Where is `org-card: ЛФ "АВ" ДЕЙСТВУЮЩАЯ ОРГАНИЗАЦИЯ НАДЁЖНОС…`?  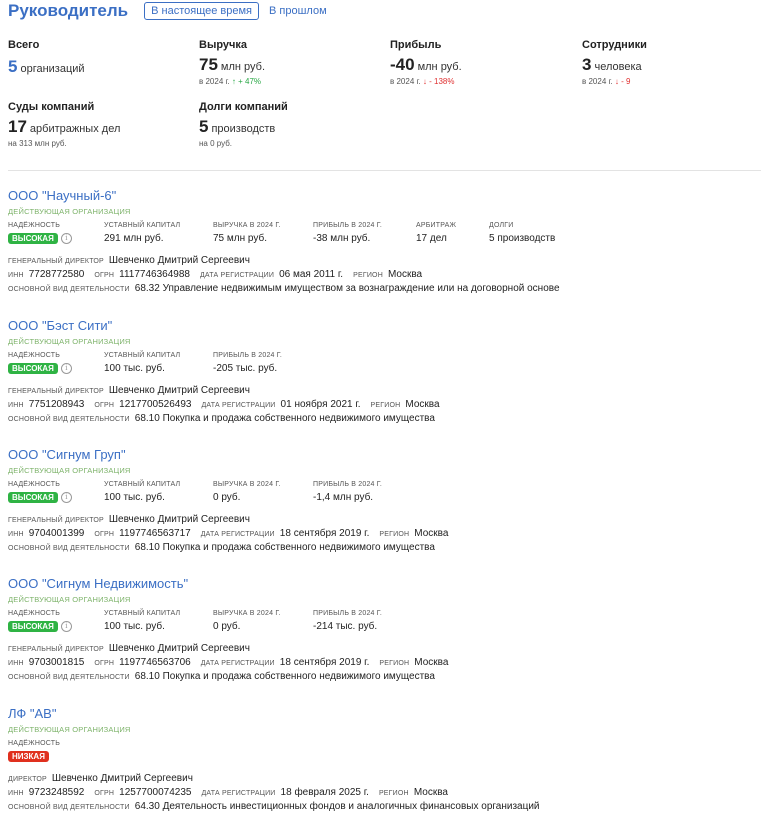 org-card: ЛФ "АВ" ДЕЙСТВУЮЩАЯ ОРГАНИЗАЦИЯ НАДЁЖНОС… is located at coordinates (383, 759).